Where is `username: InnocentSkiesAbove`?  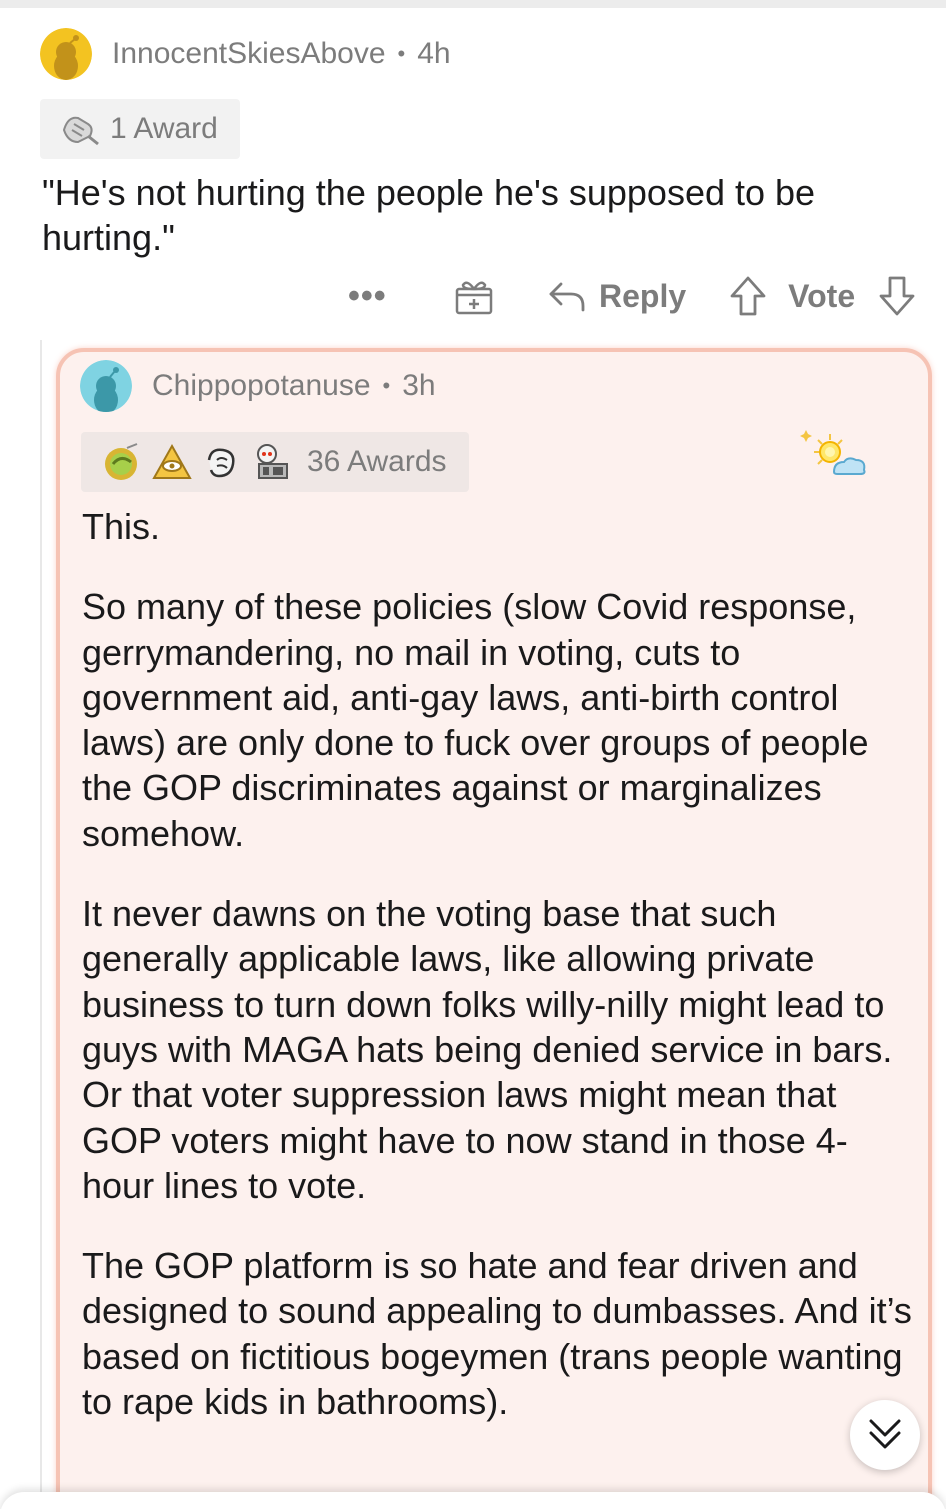 username: InnocentSkiesAbove is located at coordinates (249, 54).